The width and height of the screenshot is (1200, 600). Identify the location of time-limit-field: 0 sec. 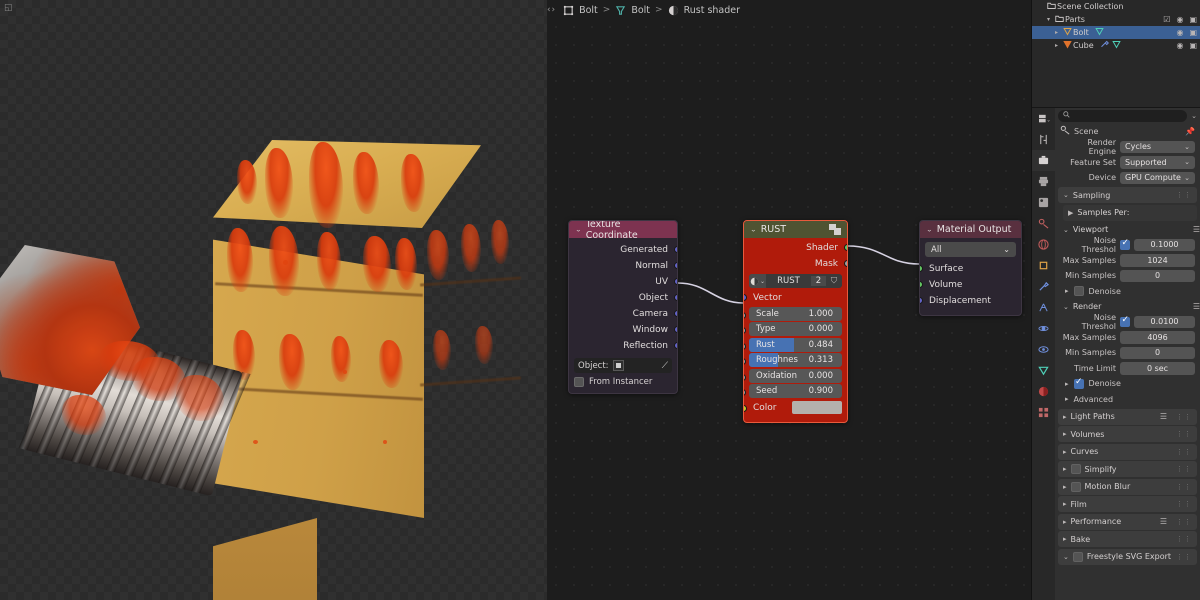
(1157, 368).